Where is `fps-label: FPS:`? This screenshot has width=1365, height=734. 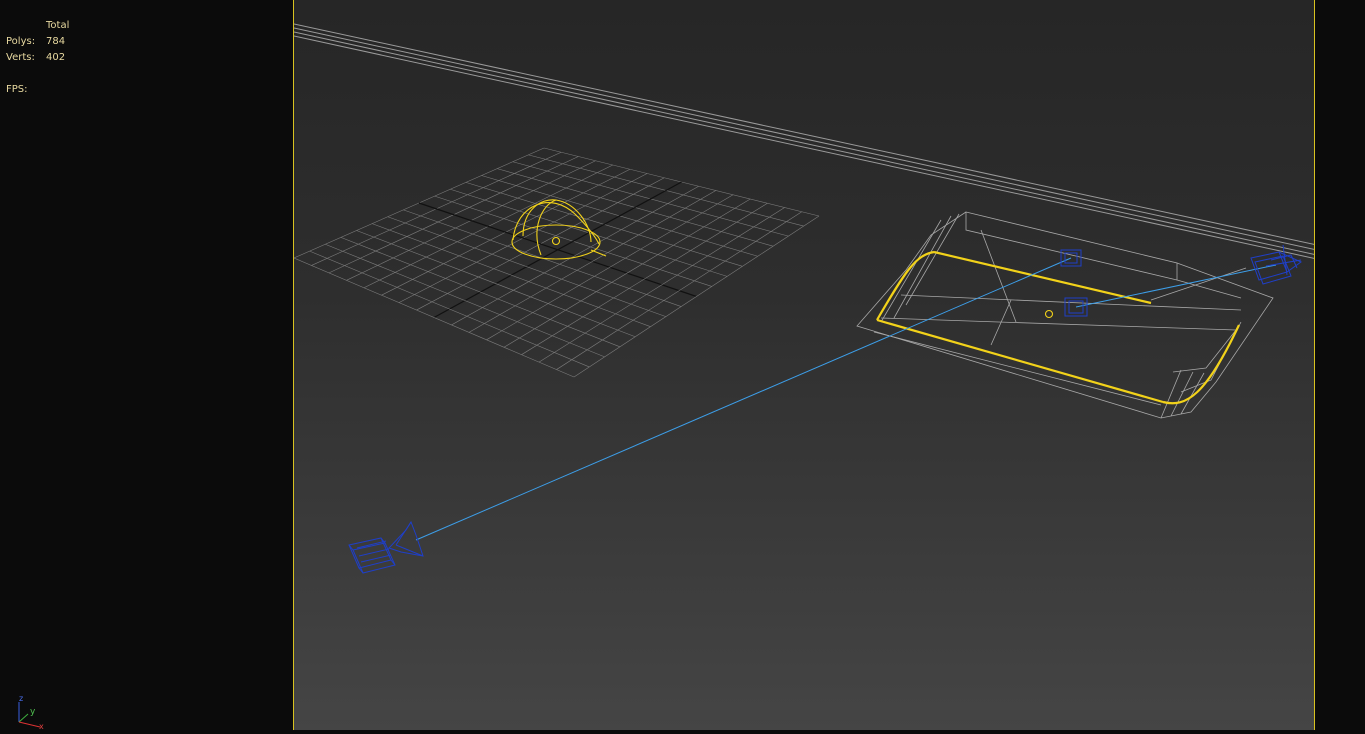
fps-label: FPS: is located at coordinates (17, 89).